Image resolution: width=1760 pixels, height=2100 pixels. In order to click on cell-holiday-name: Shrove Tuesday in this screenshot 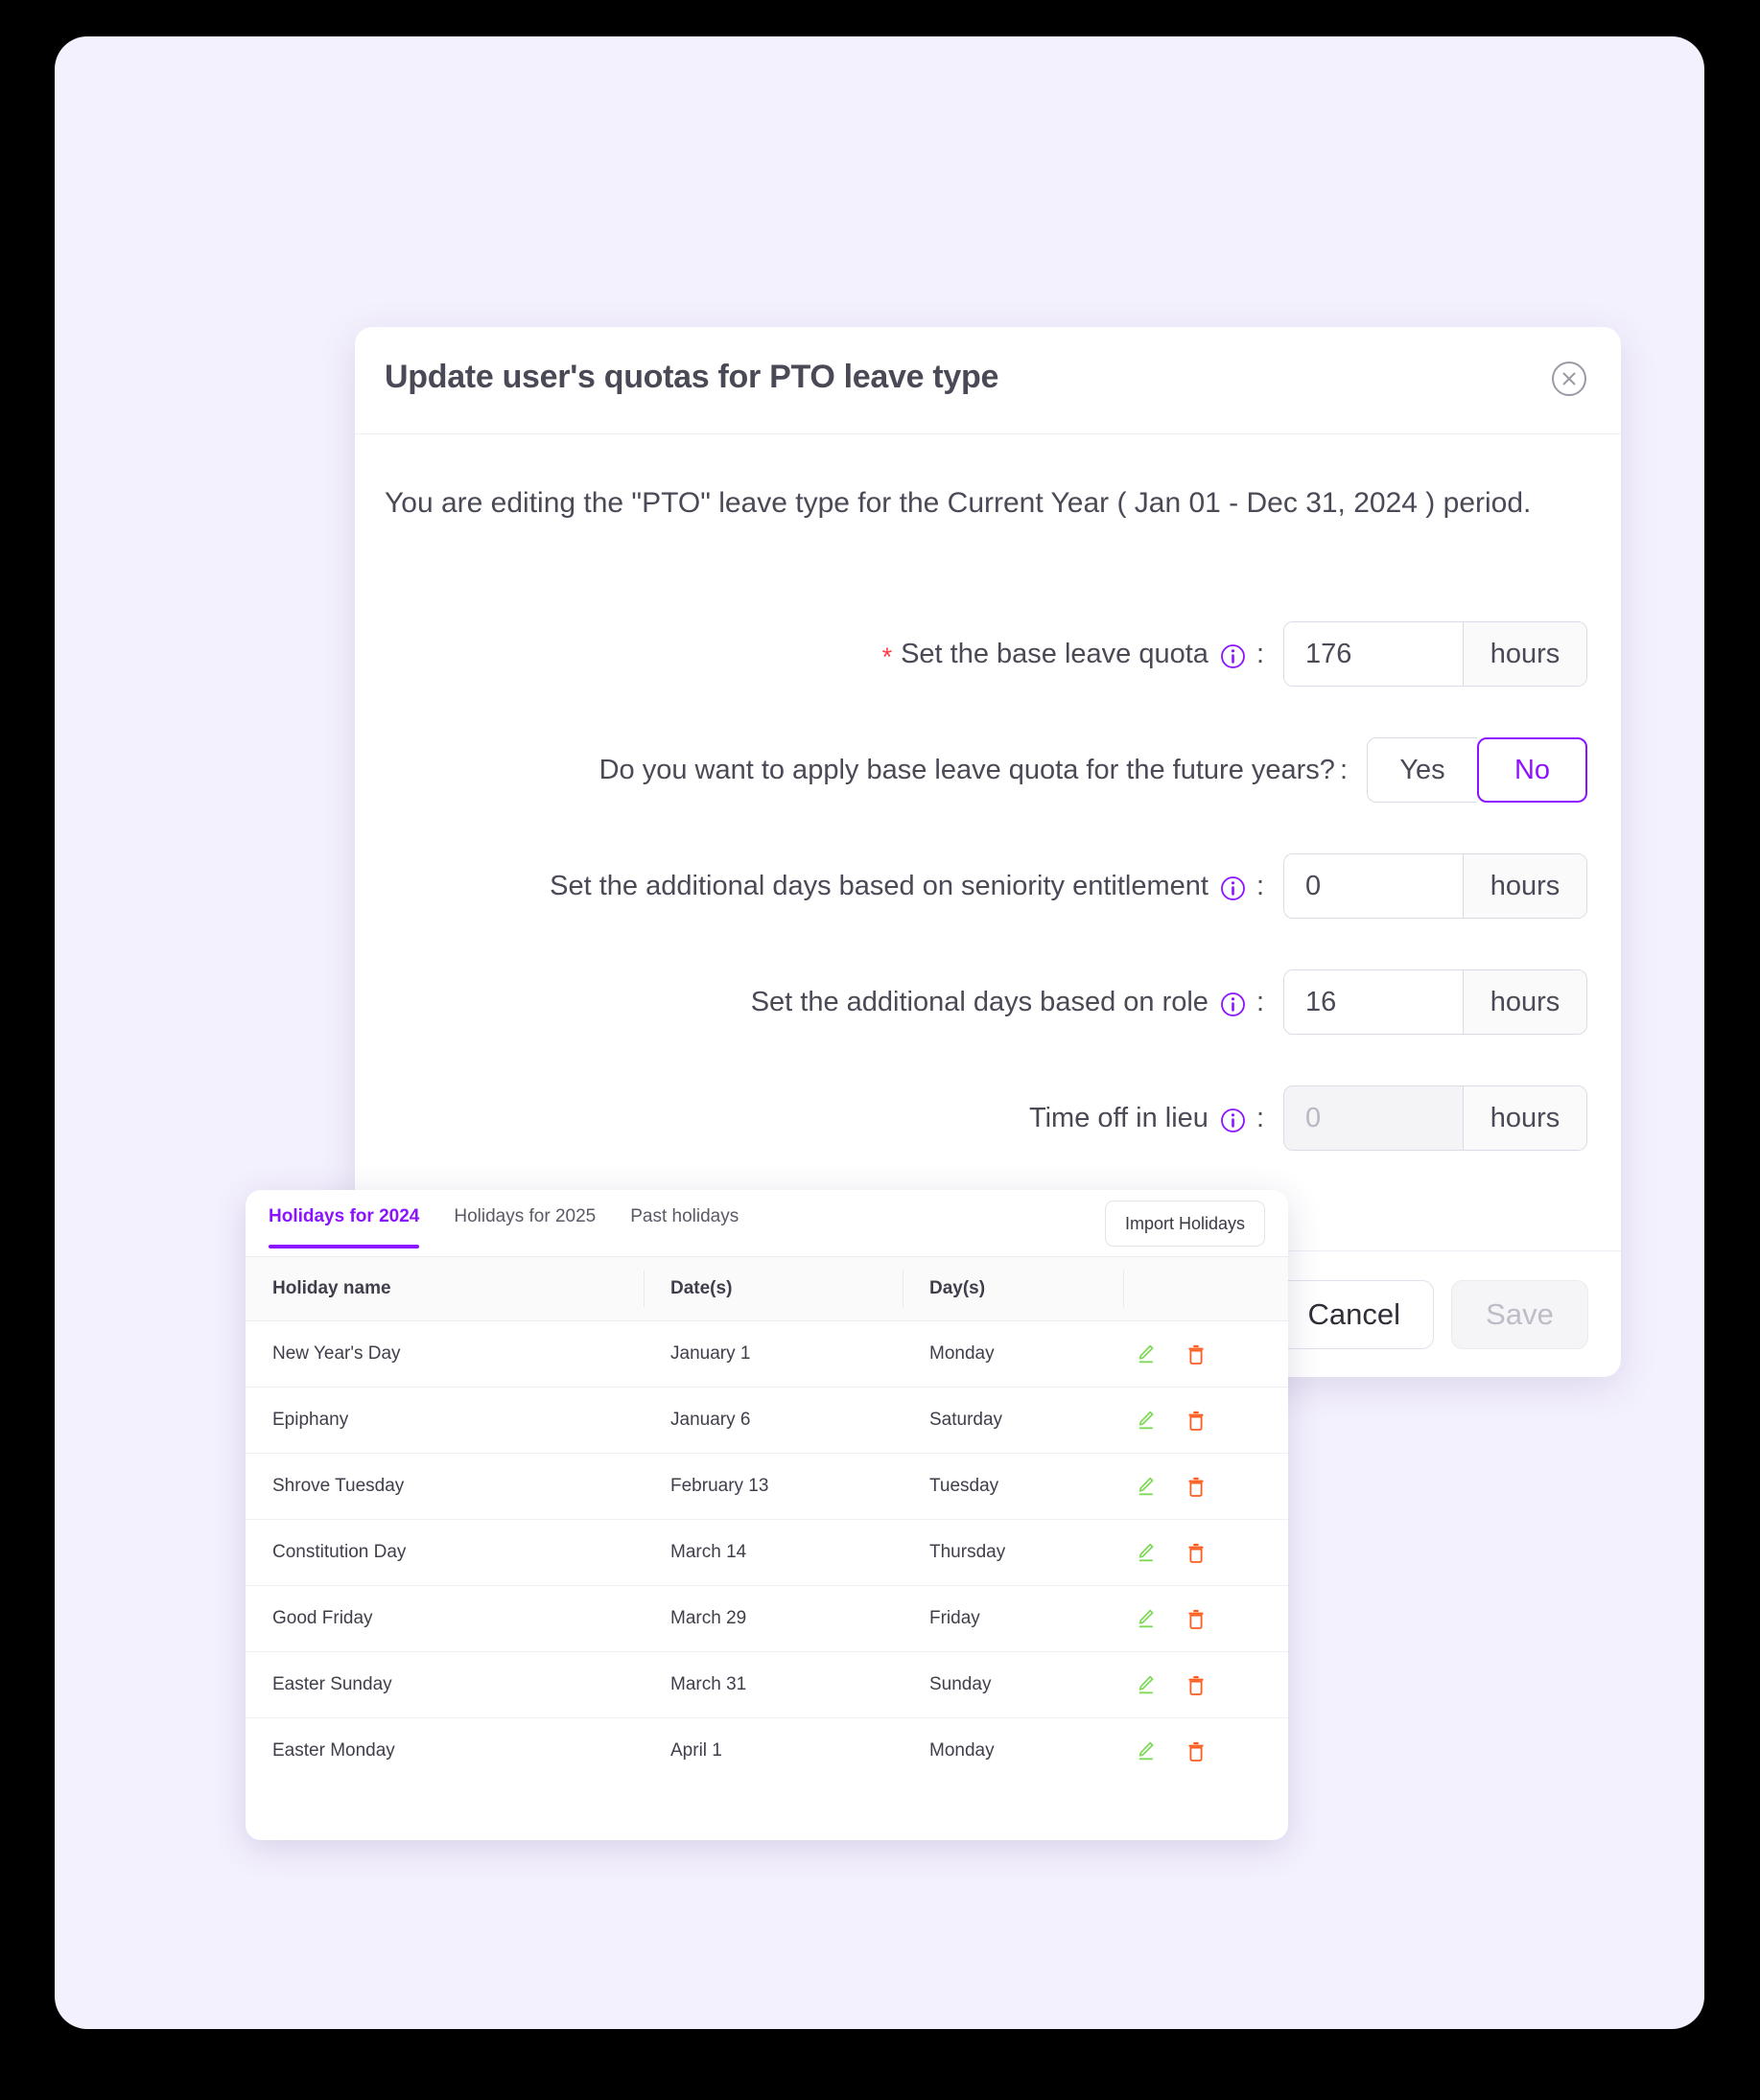, I will do `click(445, 1486)`.